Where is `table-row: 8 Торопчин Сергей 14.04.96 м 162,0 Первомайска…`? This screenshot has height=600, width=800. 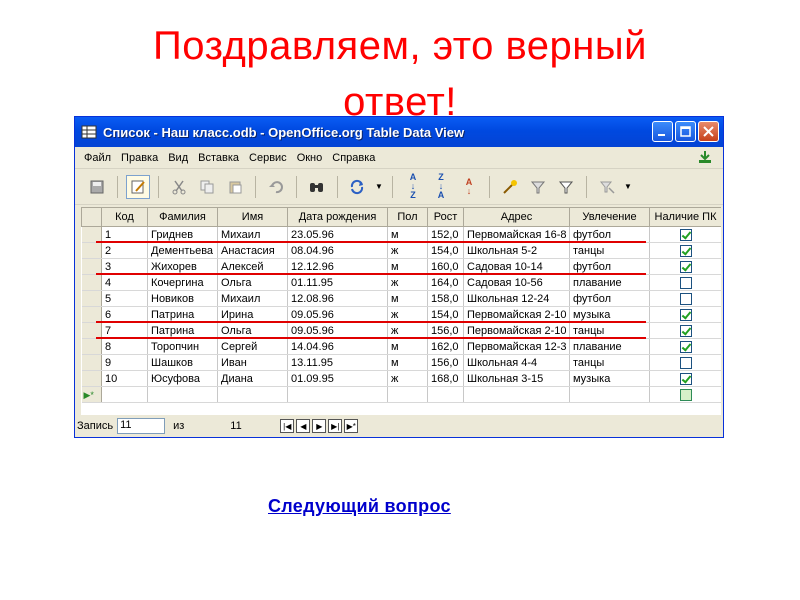
table-row: 8 Торопчин Сергей 14.04.96 м 162,0 Первомайска… is located at coordinates (401, 346).